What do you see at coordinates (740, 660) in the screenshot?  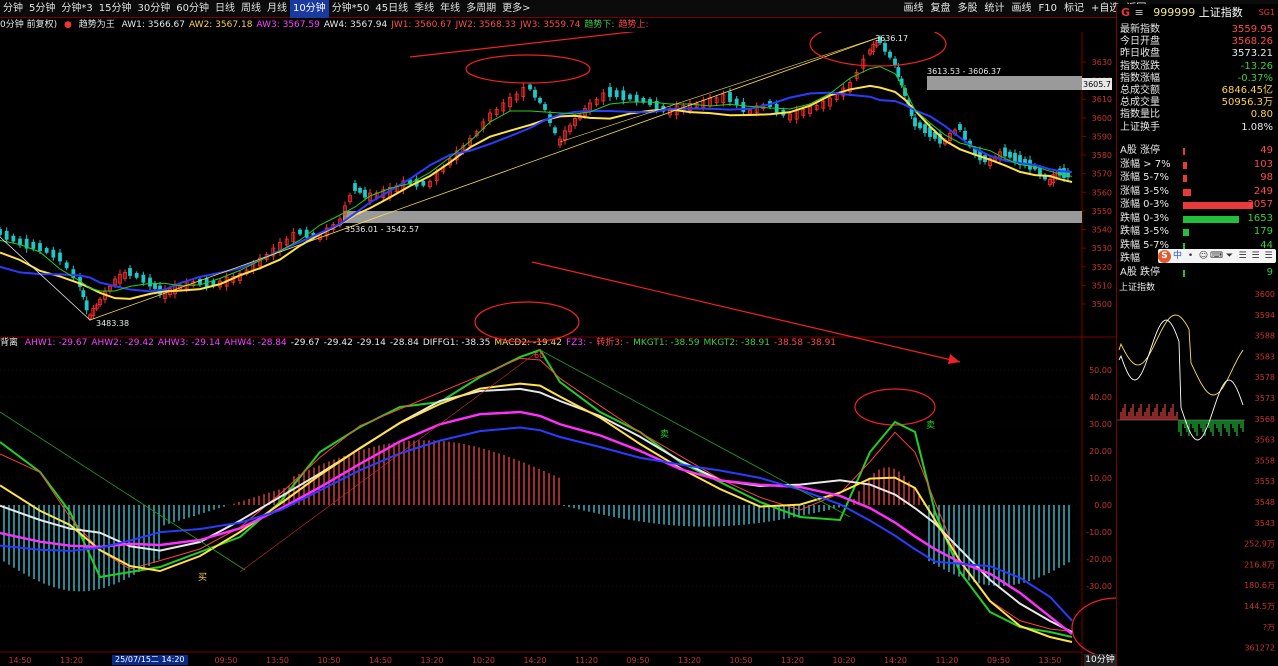 I see `time-tick: 10:50` at bounding box center [740, 660].